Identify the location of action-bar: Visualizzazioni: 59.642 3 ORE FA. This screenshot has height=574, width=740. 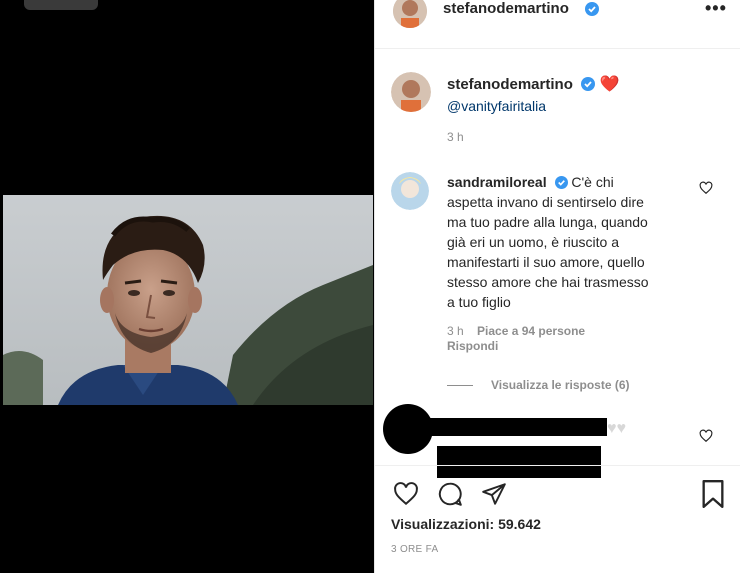
(557, 519).